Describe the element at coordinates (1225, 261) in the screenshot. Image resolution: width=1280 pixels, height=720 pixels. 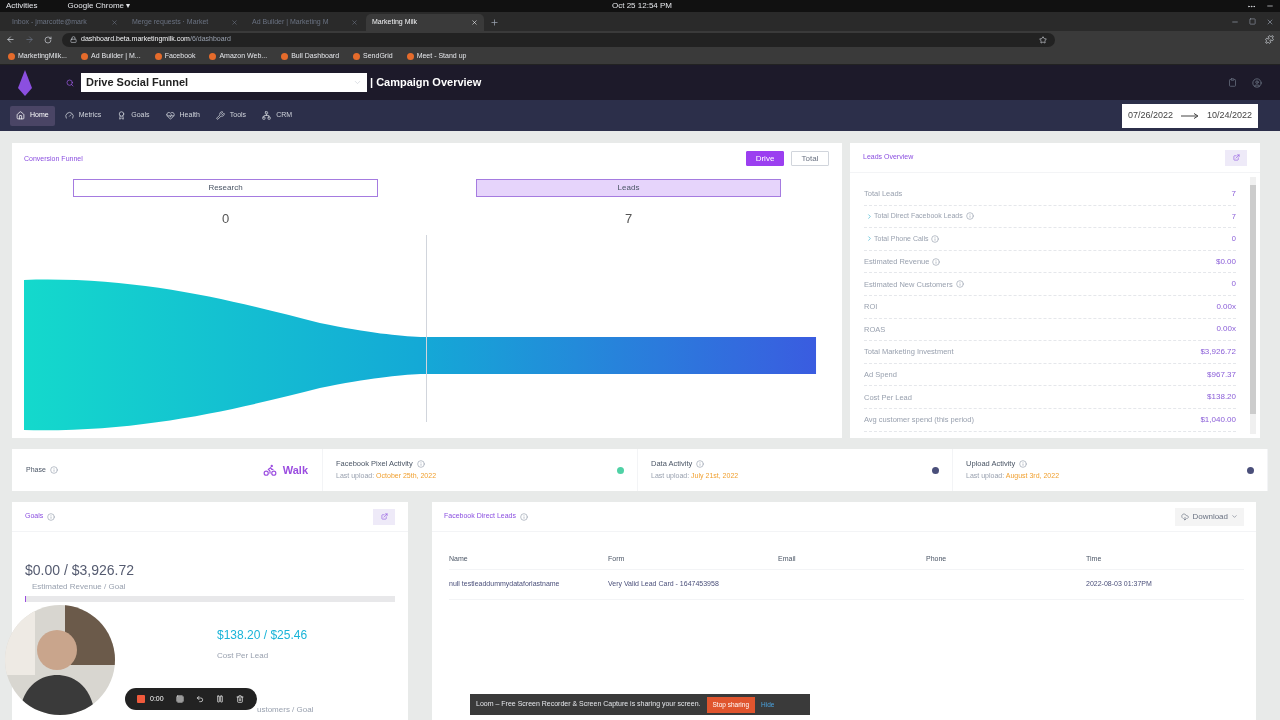
I see `metric-value: $0.00` at that location.